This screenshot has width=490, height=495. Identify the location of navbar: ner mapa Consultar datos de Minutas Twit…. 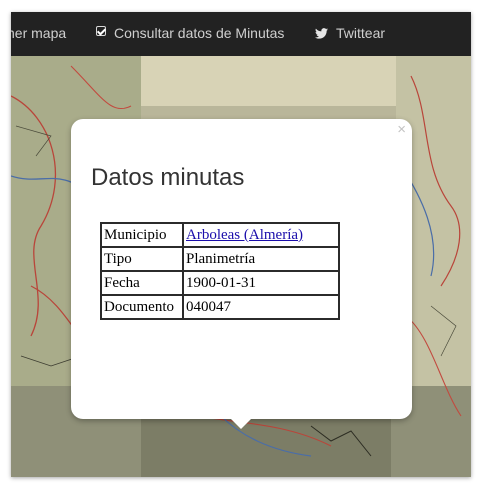
(241, 34).